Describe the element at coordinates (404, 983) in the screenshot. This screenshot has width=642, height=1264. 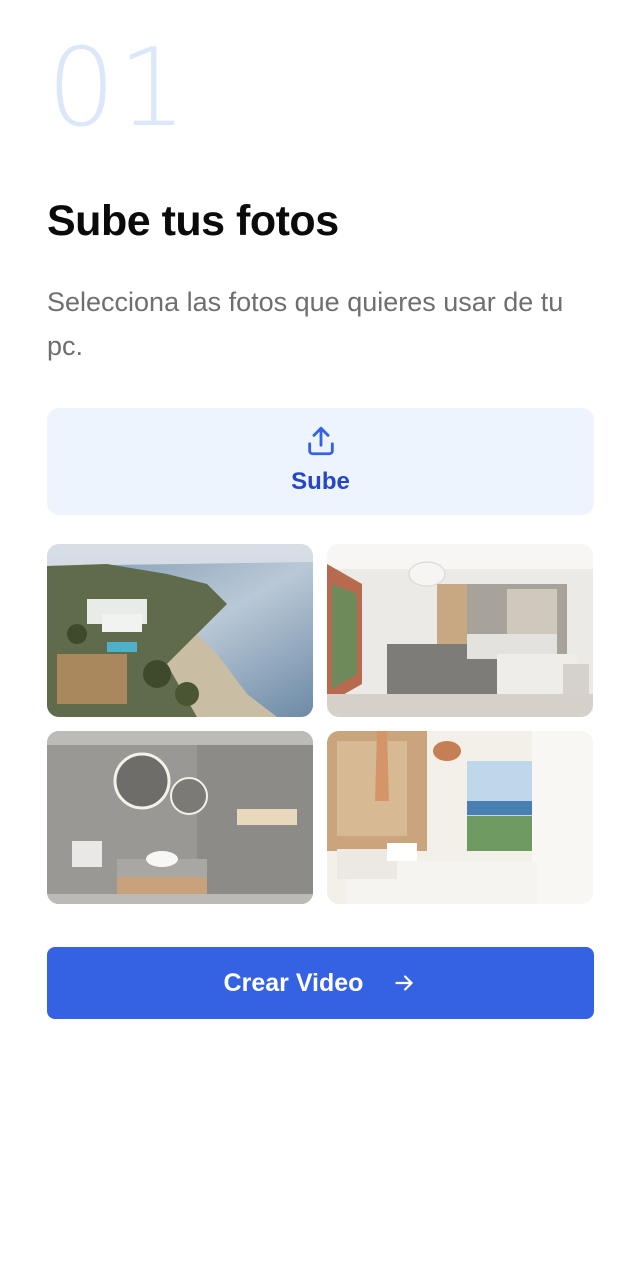
I see `arrow-right-icon` at that location.